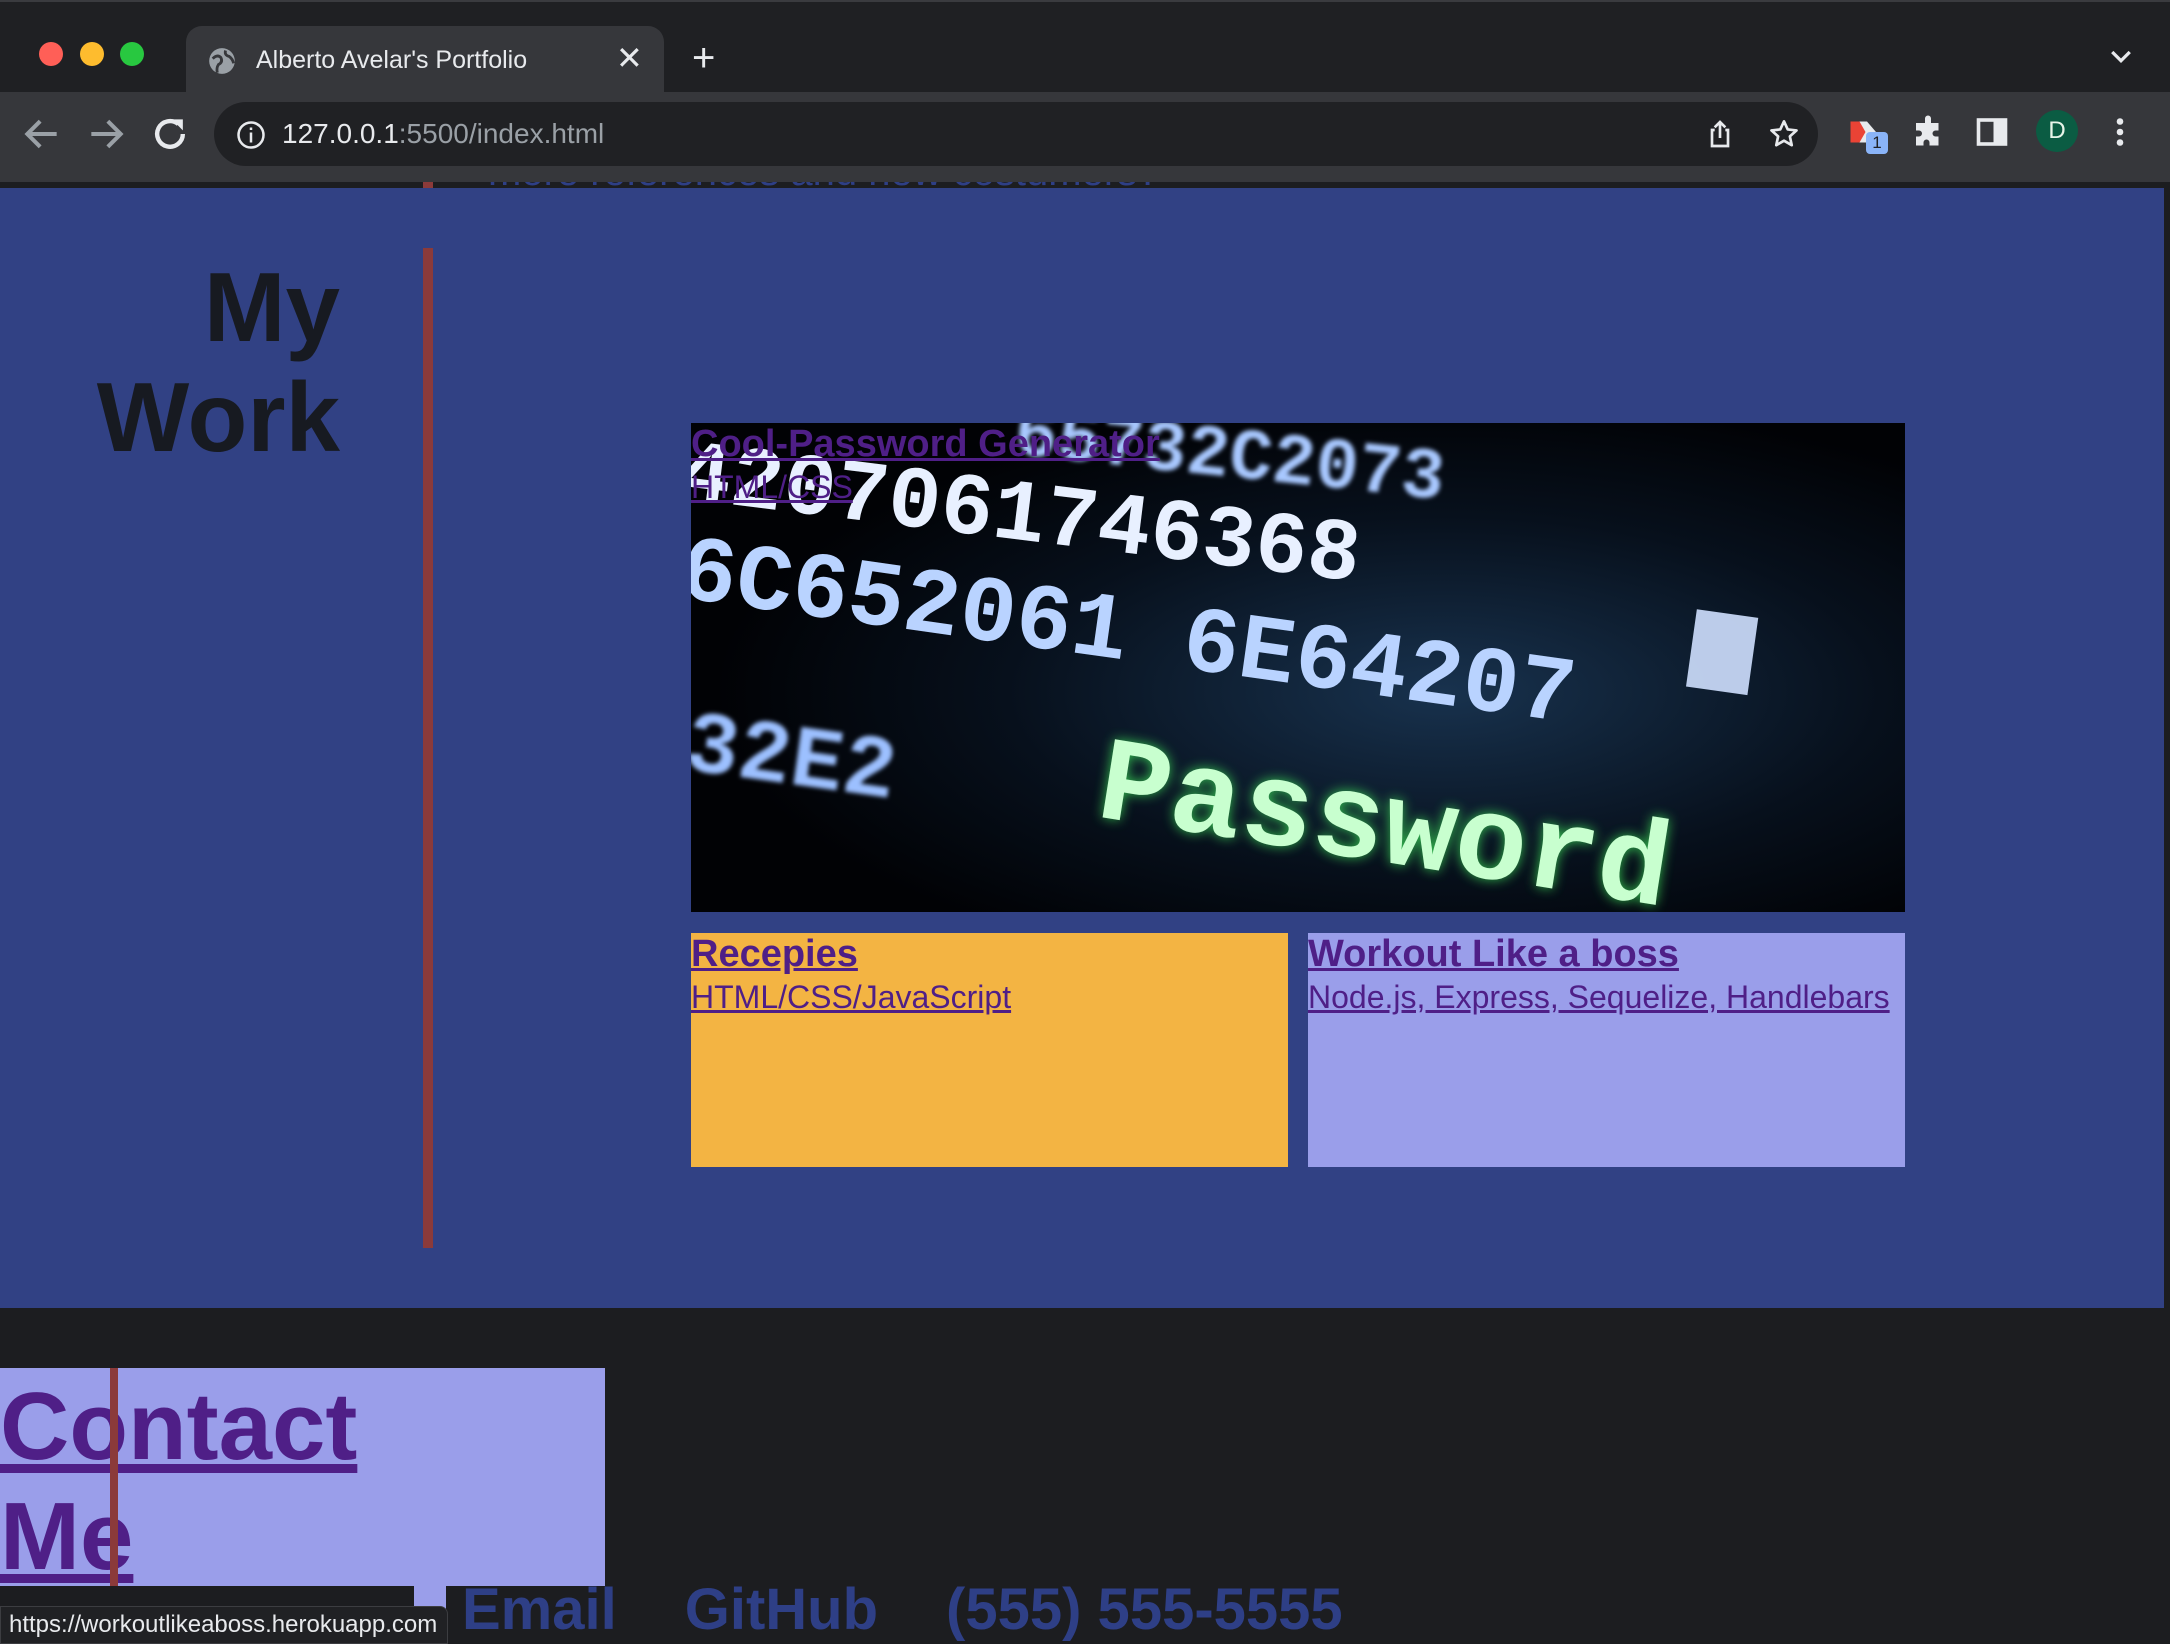 This screenshot has height=1644, width=2170. I want to click on bookmark-star-icon, so click(1784, 134).